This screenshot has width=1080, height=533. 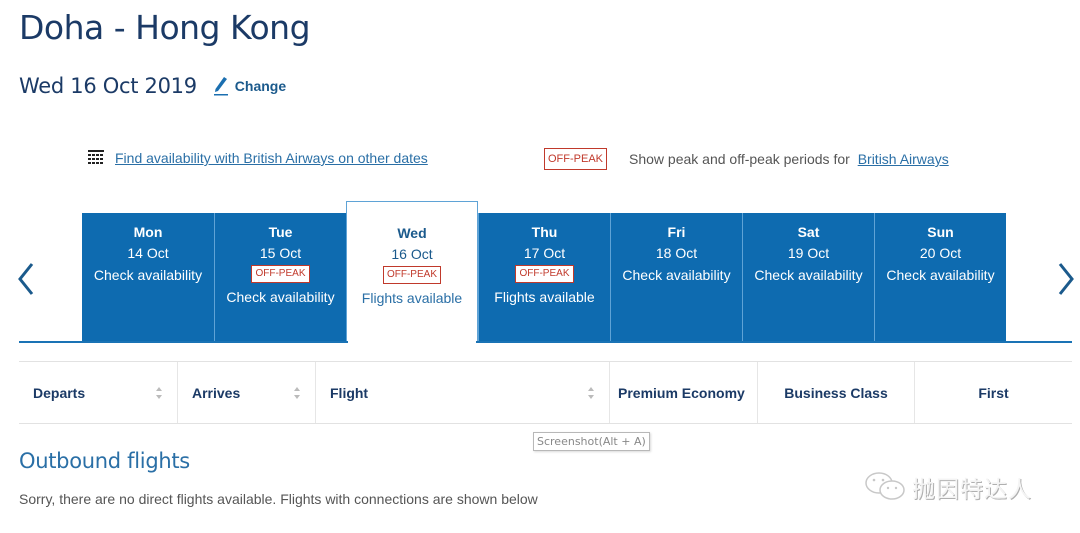 What do you see at coordinates (591, 441) in the screenshot?
I see `screenshot-tooltip: Screenshot(Alt + A)` at bounding box center [591, 441].